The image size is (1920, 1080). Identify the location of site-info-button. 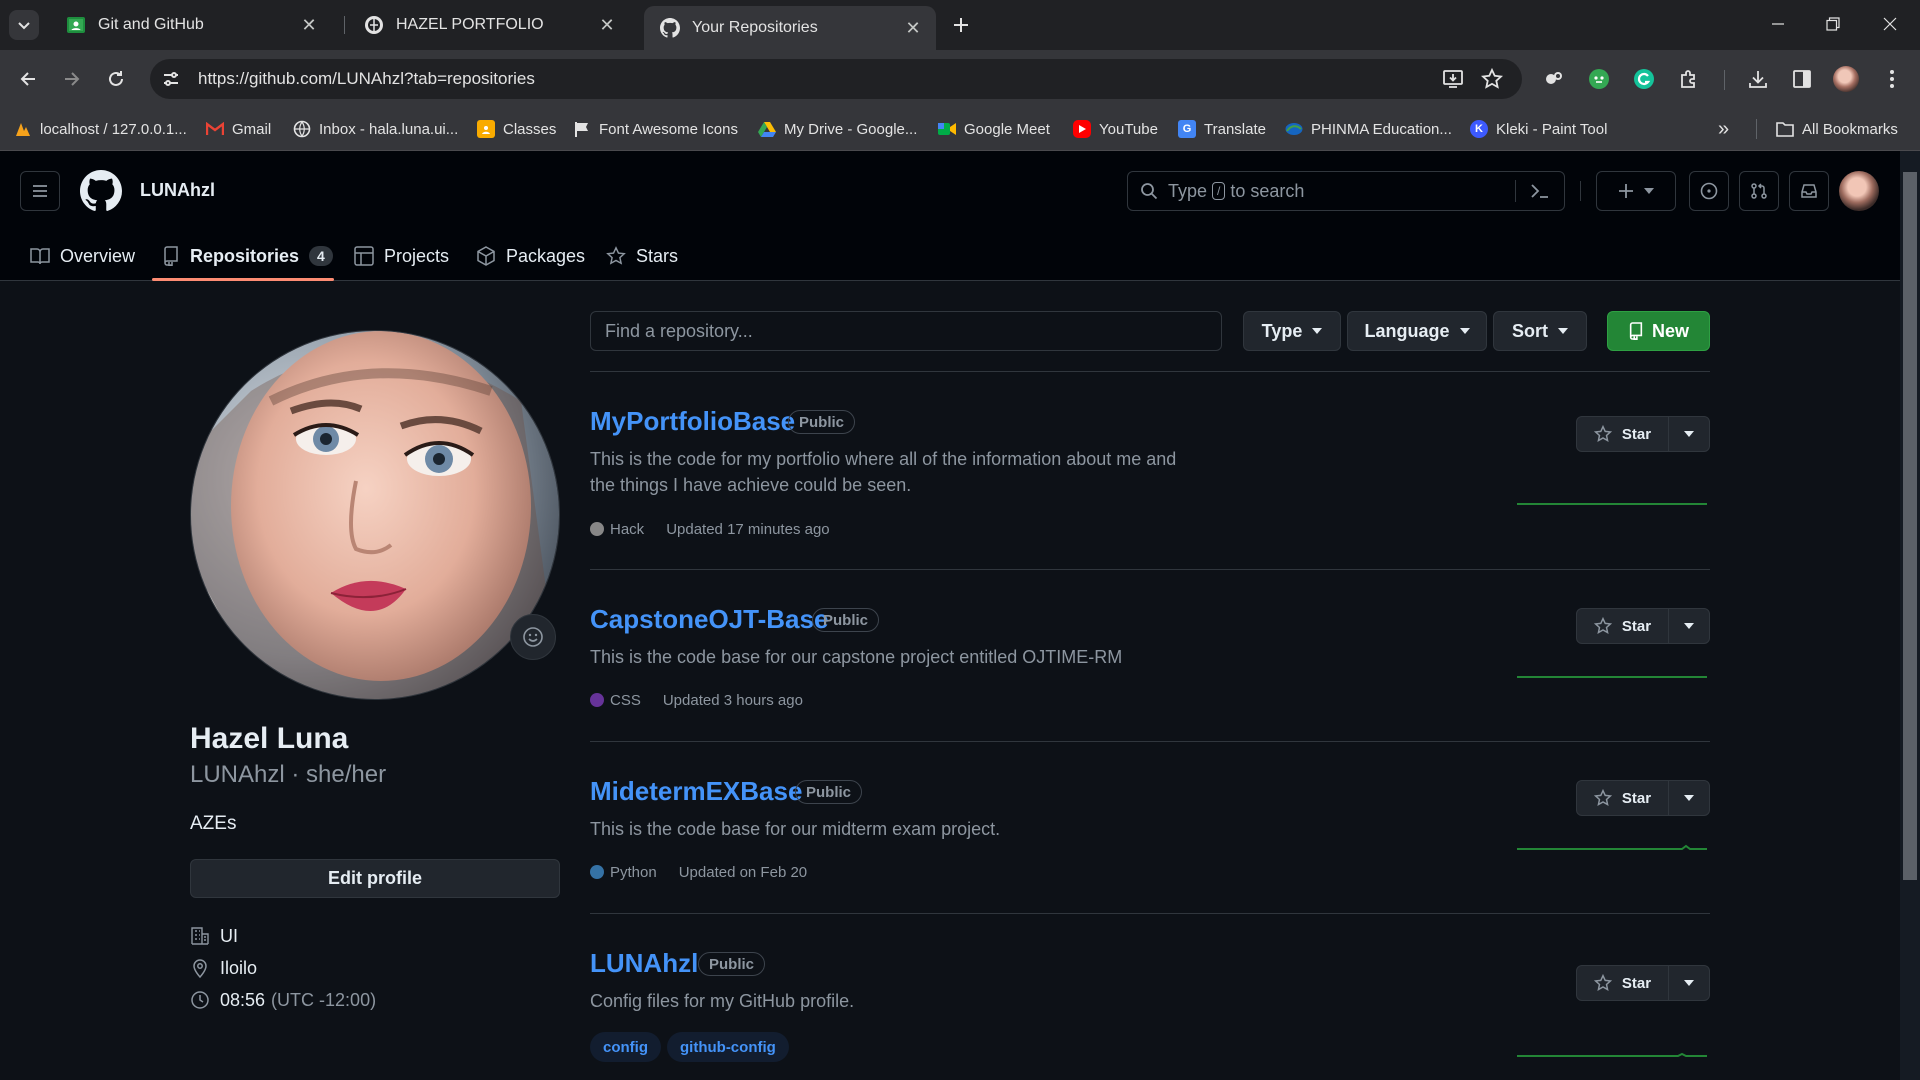
(171, 79).